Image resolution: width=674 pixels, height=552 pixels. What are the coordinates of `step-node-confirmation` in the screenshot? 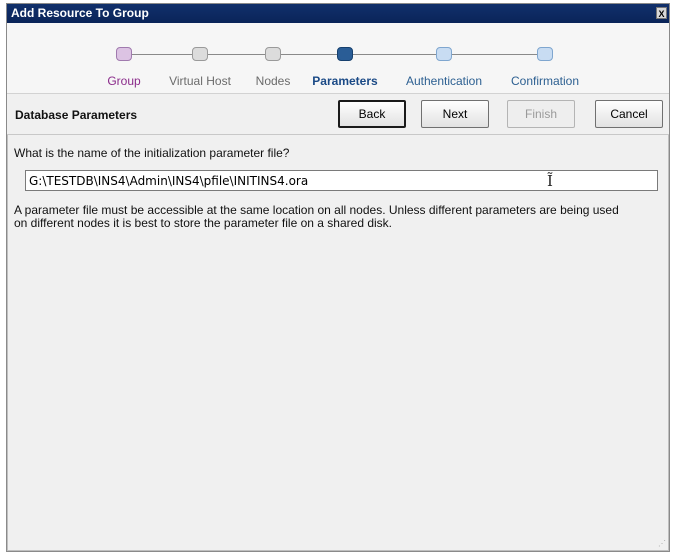 It's located at (545, 54).